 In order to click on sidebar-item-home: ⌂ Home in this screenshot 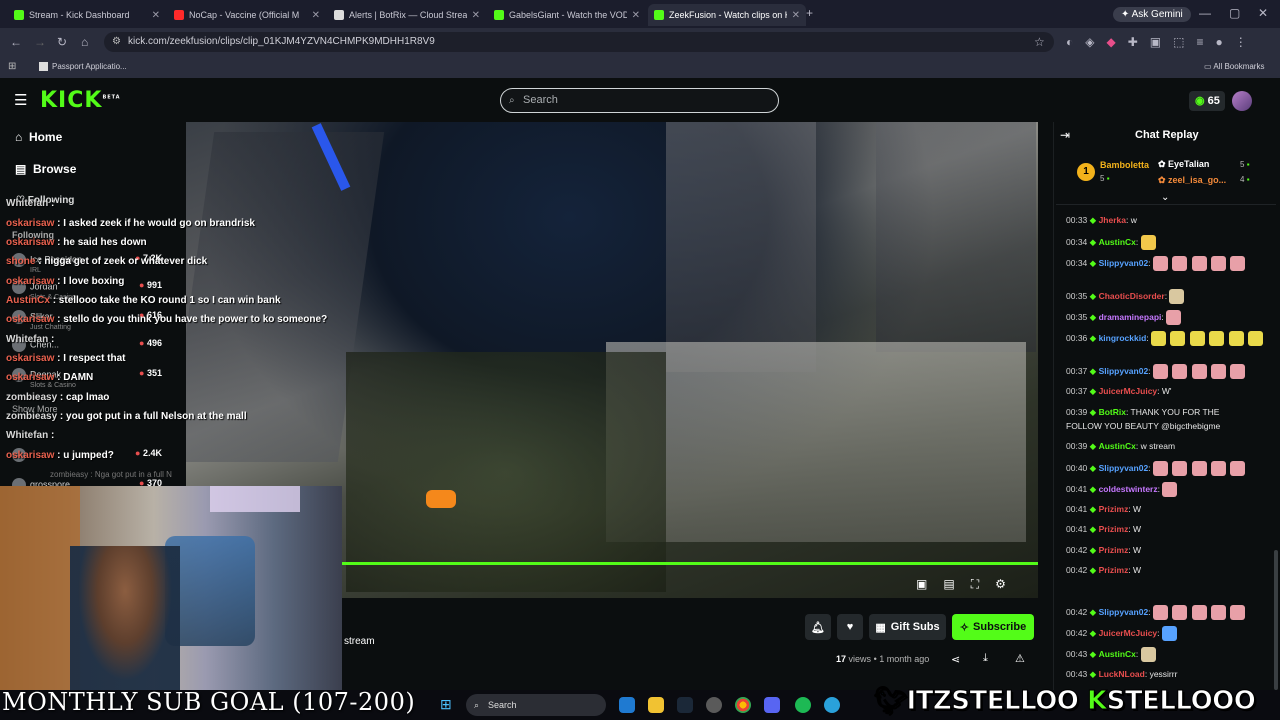, I will do `click(38, 137)`.